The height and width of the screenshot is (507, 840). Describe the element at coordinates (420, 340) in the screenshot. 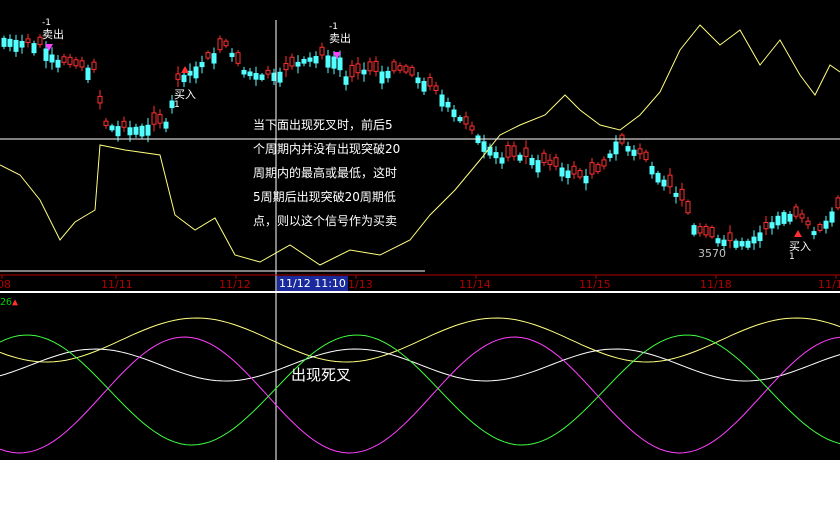

I see `indicator-yellow-line` at that location.